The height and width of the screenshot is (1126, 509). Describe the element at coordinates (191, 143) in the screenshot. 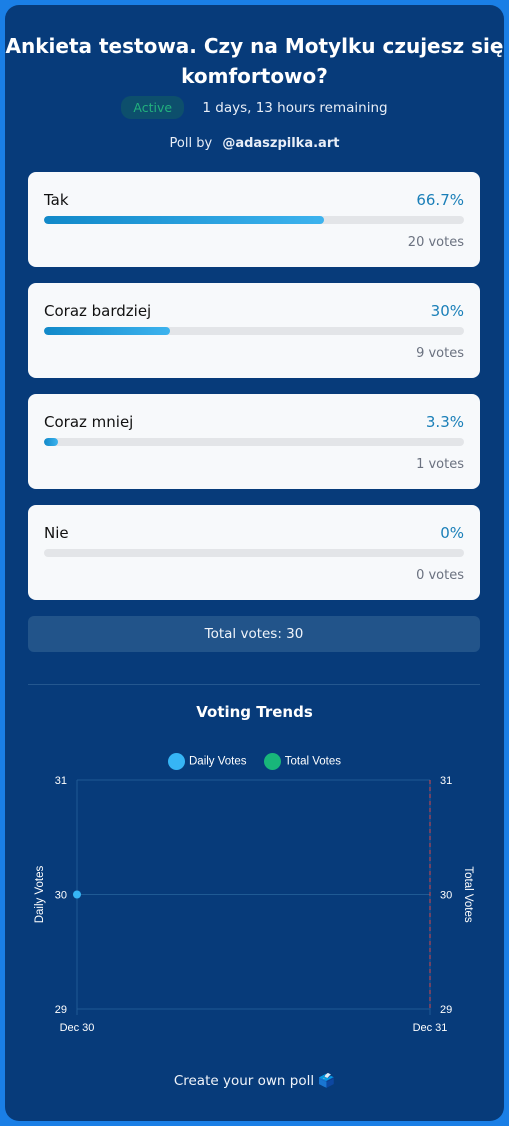

I see `poll-by-label: Poll by` at that location.